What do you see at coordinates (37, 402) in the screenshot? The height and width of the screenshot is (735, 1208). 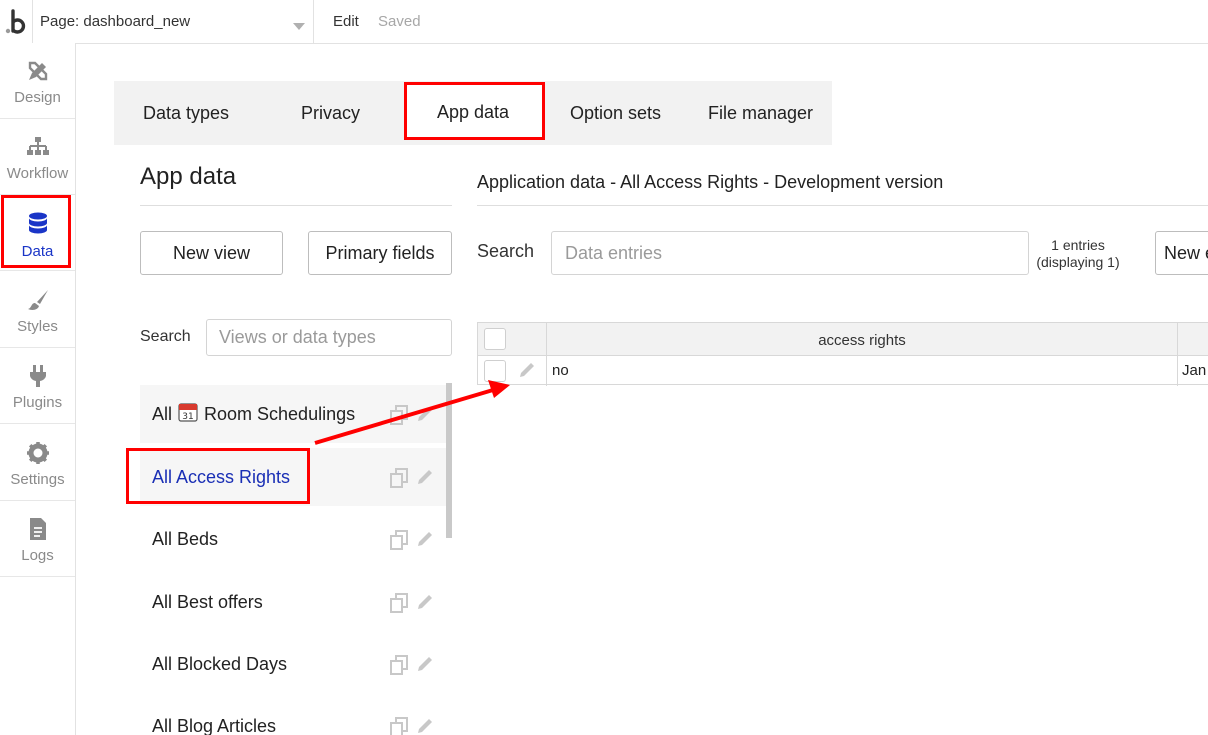 I see `sidebar-item-label: Plugins` at bounding box center [37, 402].